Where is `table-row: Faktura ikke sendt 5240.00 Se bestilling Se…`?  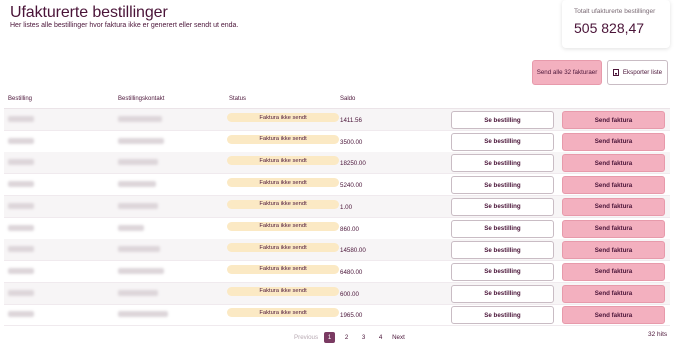 table-row: Faktura ikke sendt 5240.00 Se bestilling Se… is located at coordinates (337, 185).